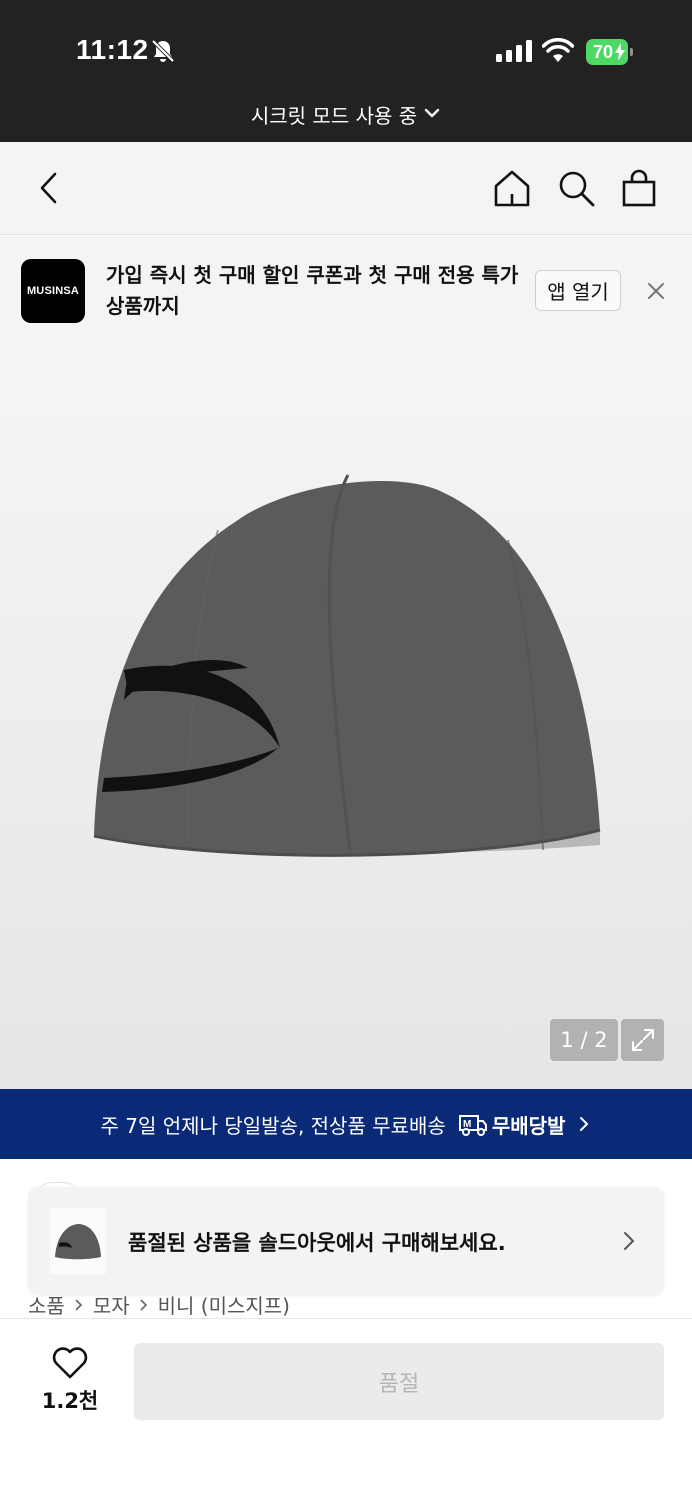 The image size is (692, 1500). Describe the element at coordinates (603, 51) in the screenshot. I see `battery-level: 70` at that location.